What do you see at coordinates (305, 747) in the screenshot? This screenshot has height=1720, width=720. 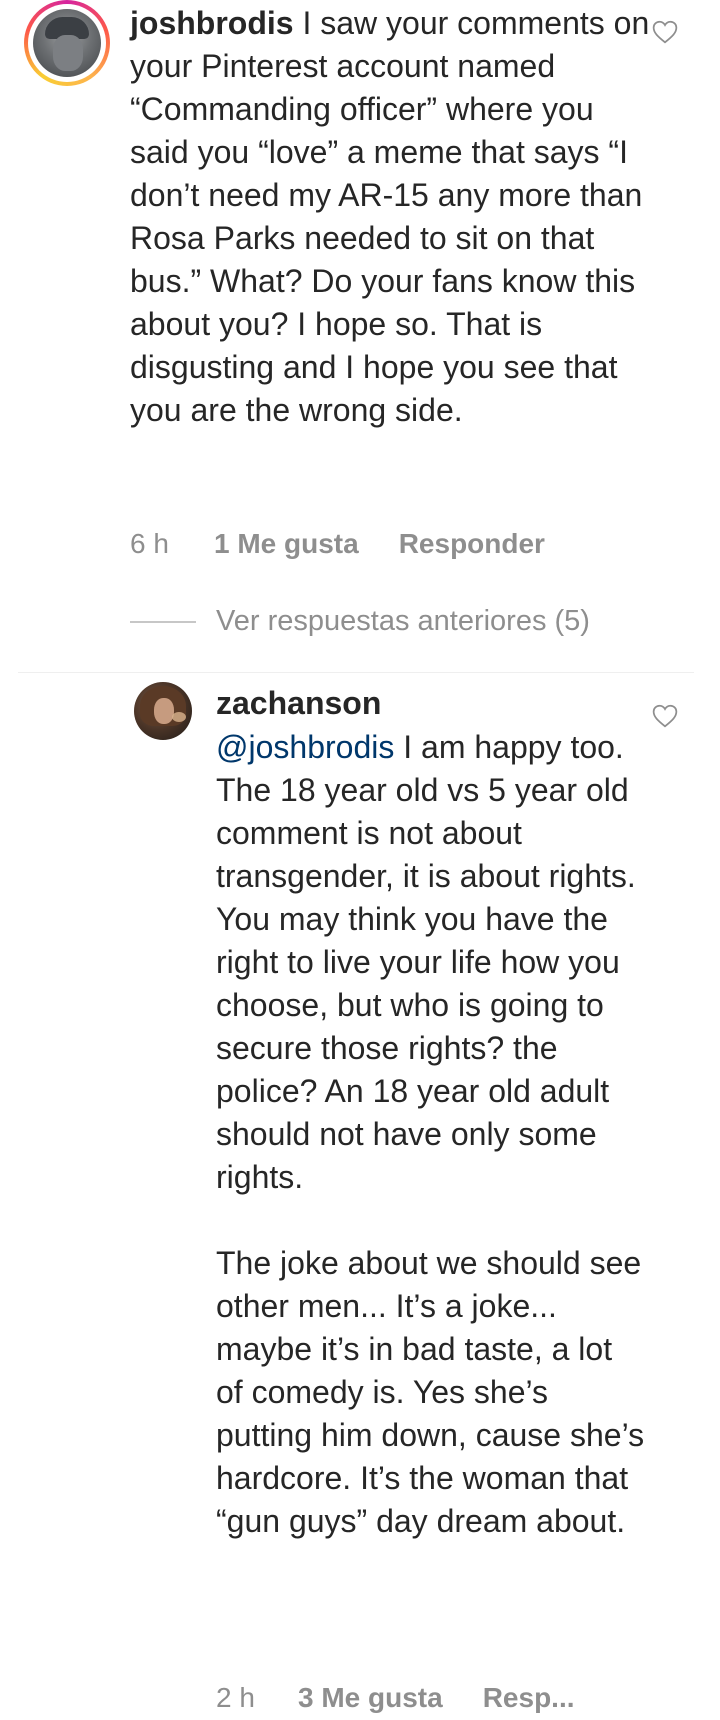 I see `mention-link: @joshbrodis` at bounding box center [305, 747].